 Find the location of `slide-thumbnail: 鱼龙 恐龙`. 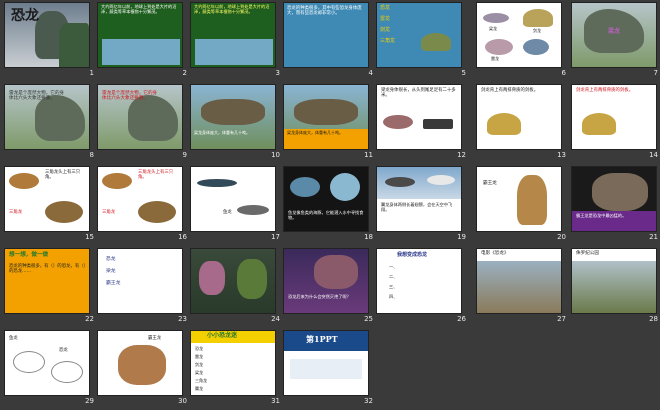

slide-thumbnail: 鱼龙 恐龙 is located at coordinates (47, 363).